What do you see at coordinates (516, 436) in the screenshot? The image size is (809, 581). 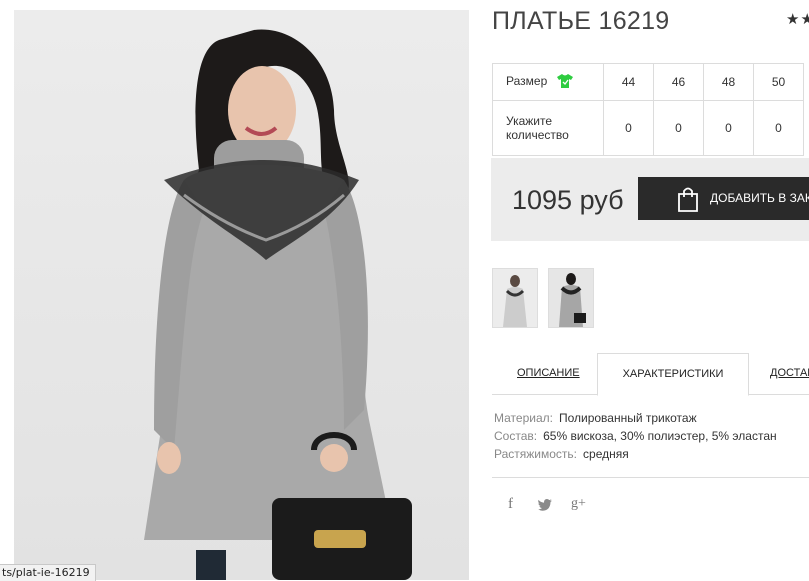 I see `spec-key: Состав:` at bounding box center [516, 436].